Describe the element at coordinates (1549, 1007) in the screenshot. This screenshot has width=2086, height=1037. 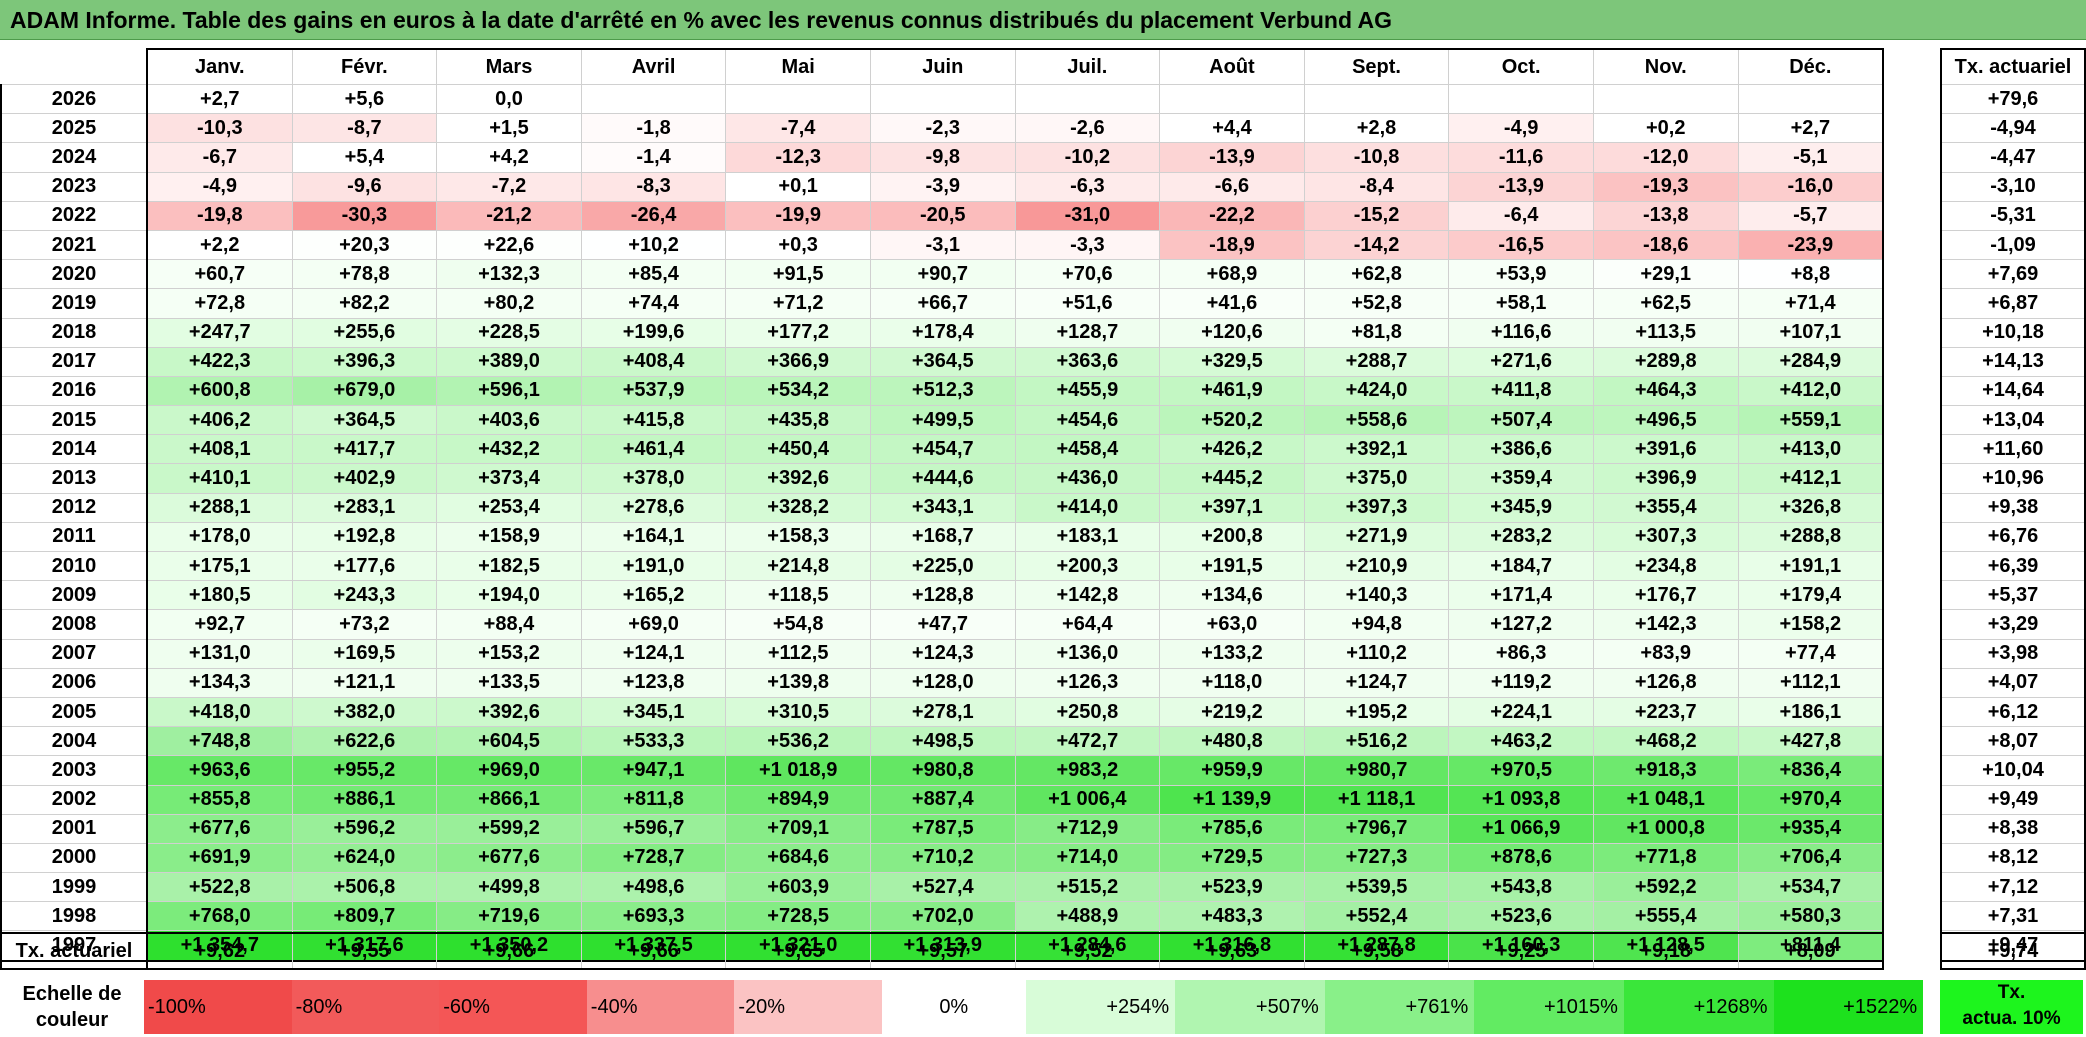
I see `color-scale-swatch: +1015%` at that location.